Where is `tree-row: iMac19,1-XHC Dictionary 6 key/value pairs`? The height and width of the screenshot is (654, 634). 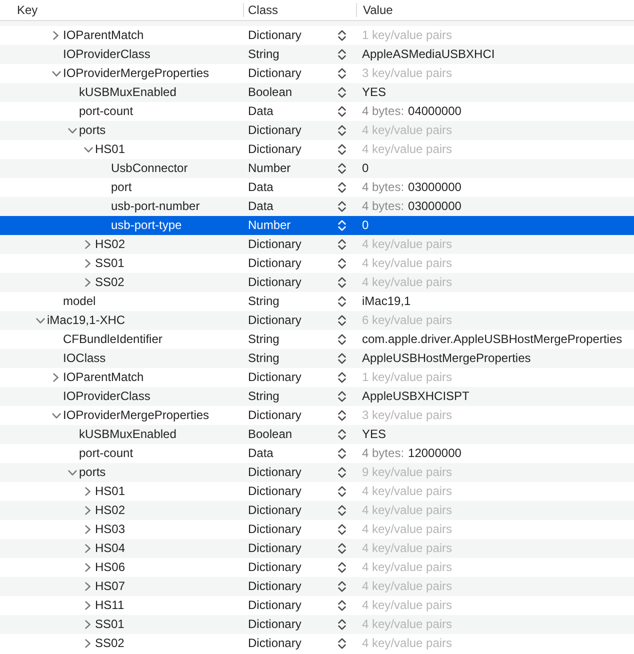
tree-row: iMac19,1-XHC Dictionary 6 key/value pairs is located at coordinates (317, 320).